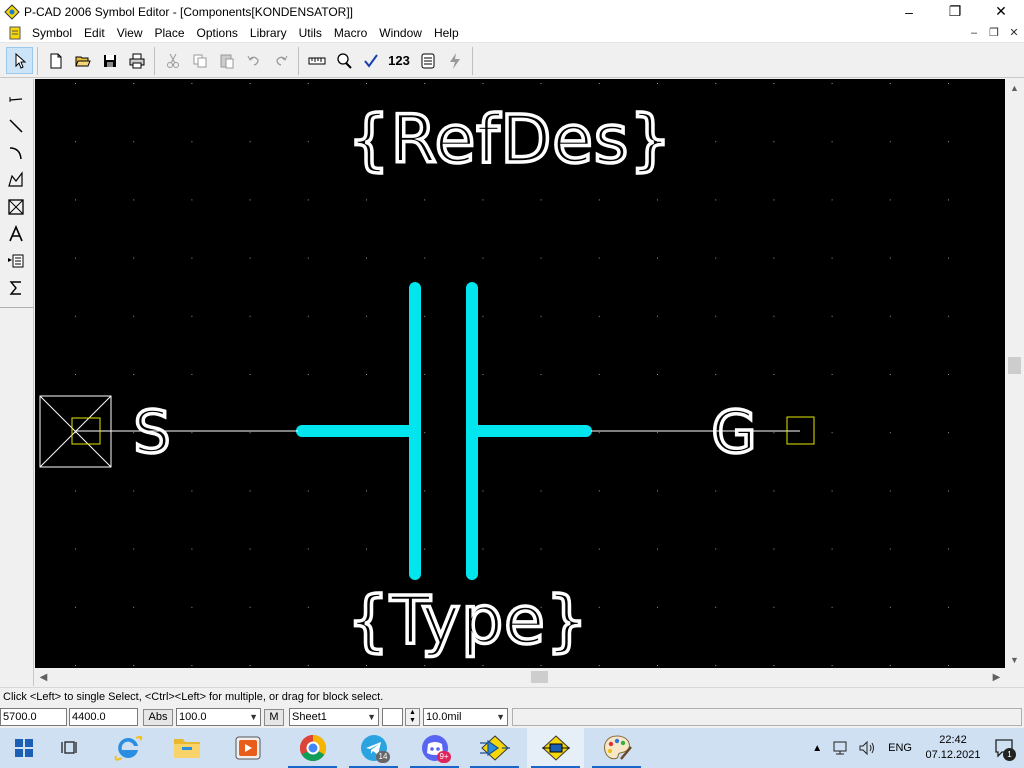  I want to click on measure-button, so click(316, 60).